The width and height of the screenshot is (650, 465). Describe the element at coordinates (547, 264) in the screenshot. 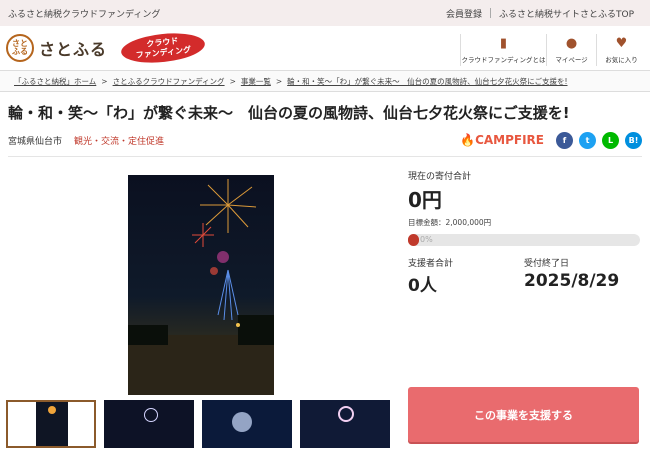

I see `deadline-label: 受付終了日` at that location.